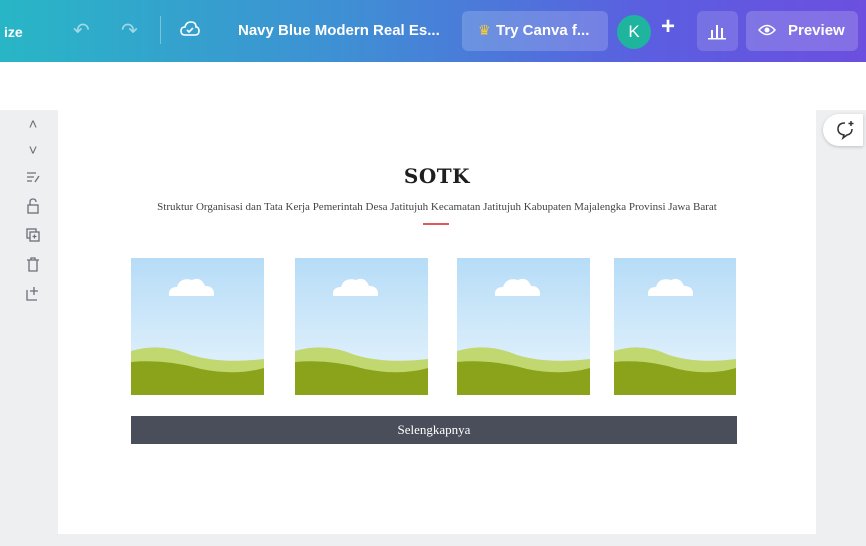 This screenshot has width=866, height=546. Describe the element at coordinates (190, 31) in the screenshot. I see `cloud-saved-icon` at that location.